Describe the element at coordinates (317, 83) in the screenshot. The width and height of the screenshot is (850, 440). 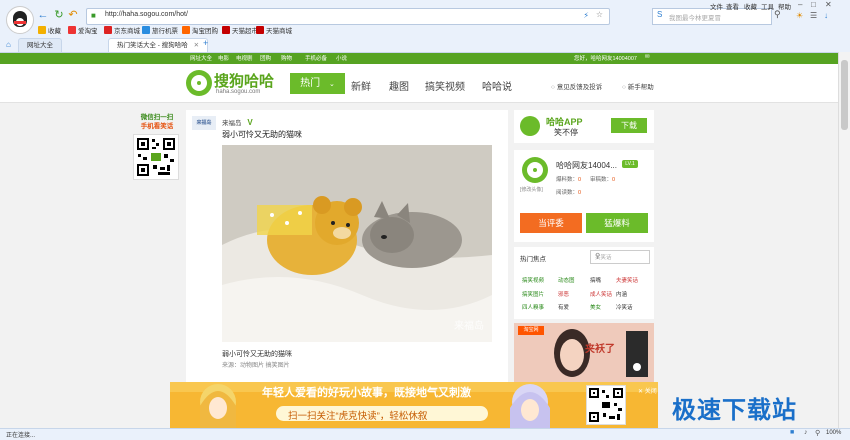
I see `nav-hot: 热门 ⌄` at that location.